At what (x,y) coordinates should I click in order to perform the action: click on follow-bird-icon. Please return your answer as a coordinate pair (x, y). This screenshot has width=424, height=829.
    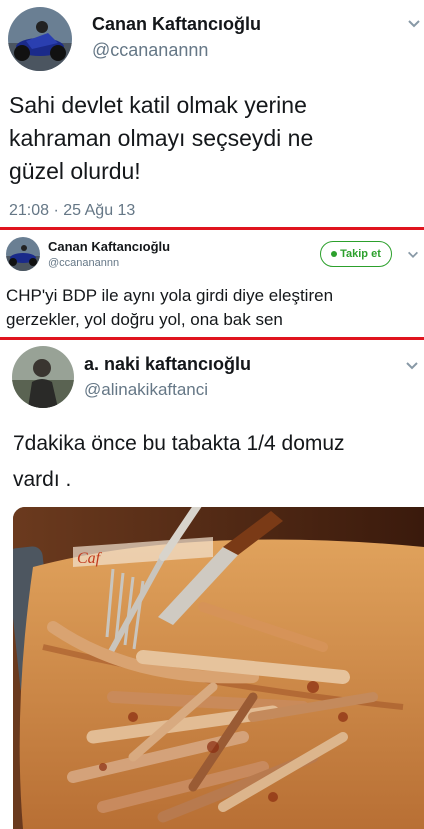
    Looking at the image, I should click on (334, 254).